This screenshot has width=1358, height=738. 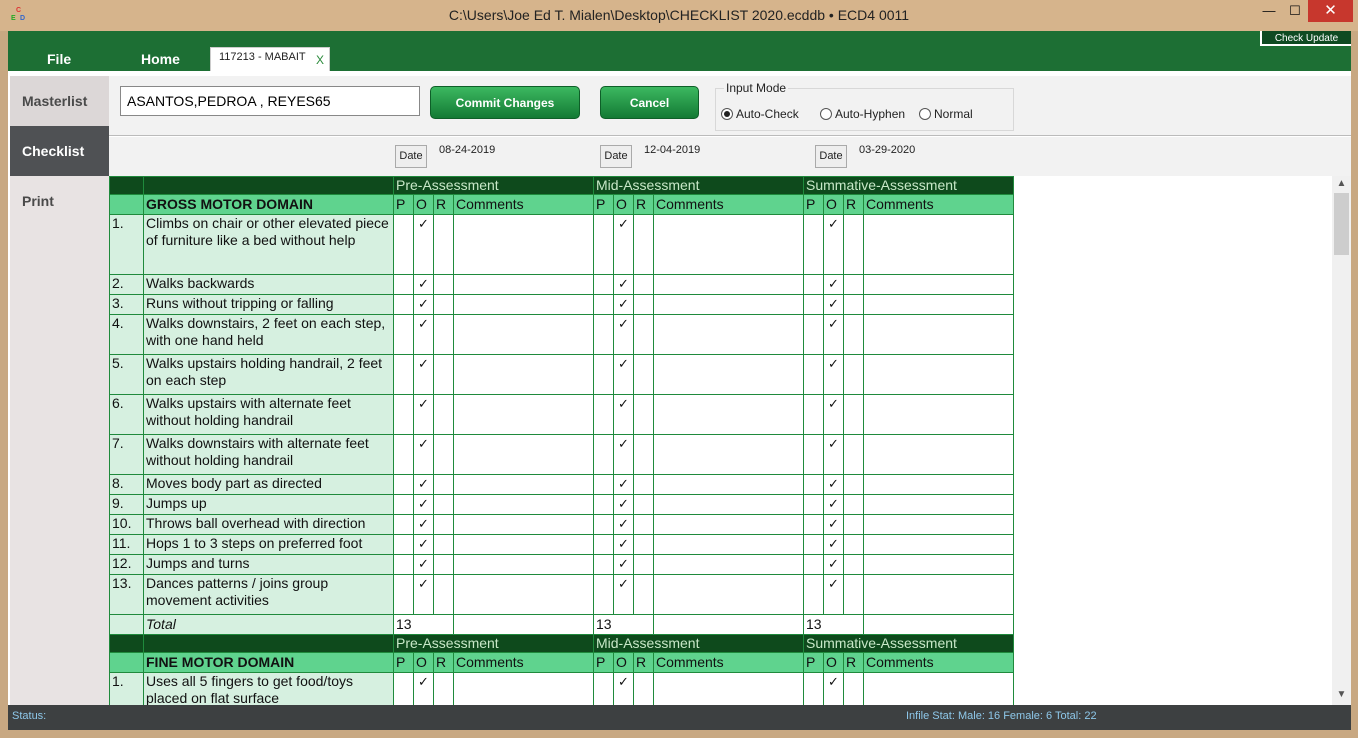 What do you see at coordinates (320, 60) in the screenshot?
I see `close-tab-icon: X` at bounding box center [320, 60].